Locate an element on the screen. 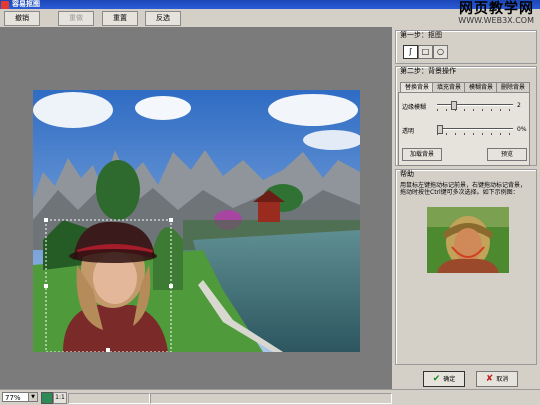  step2-title: 第二步：背景操作 is located at coordinates (428, 71).